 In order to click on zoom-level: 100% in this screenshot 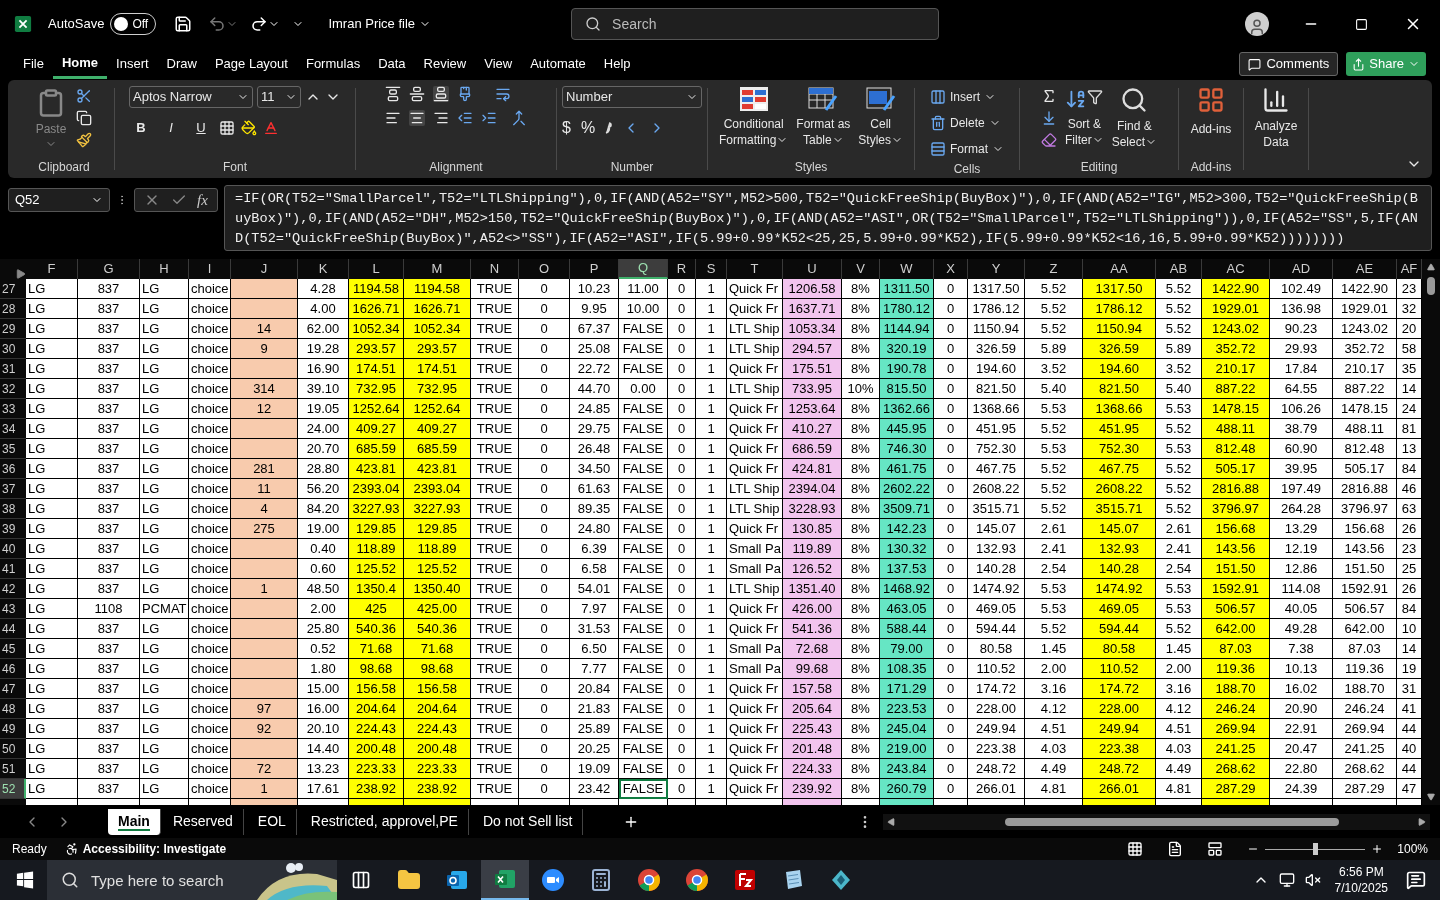, I will do `click(1412, 849)`.